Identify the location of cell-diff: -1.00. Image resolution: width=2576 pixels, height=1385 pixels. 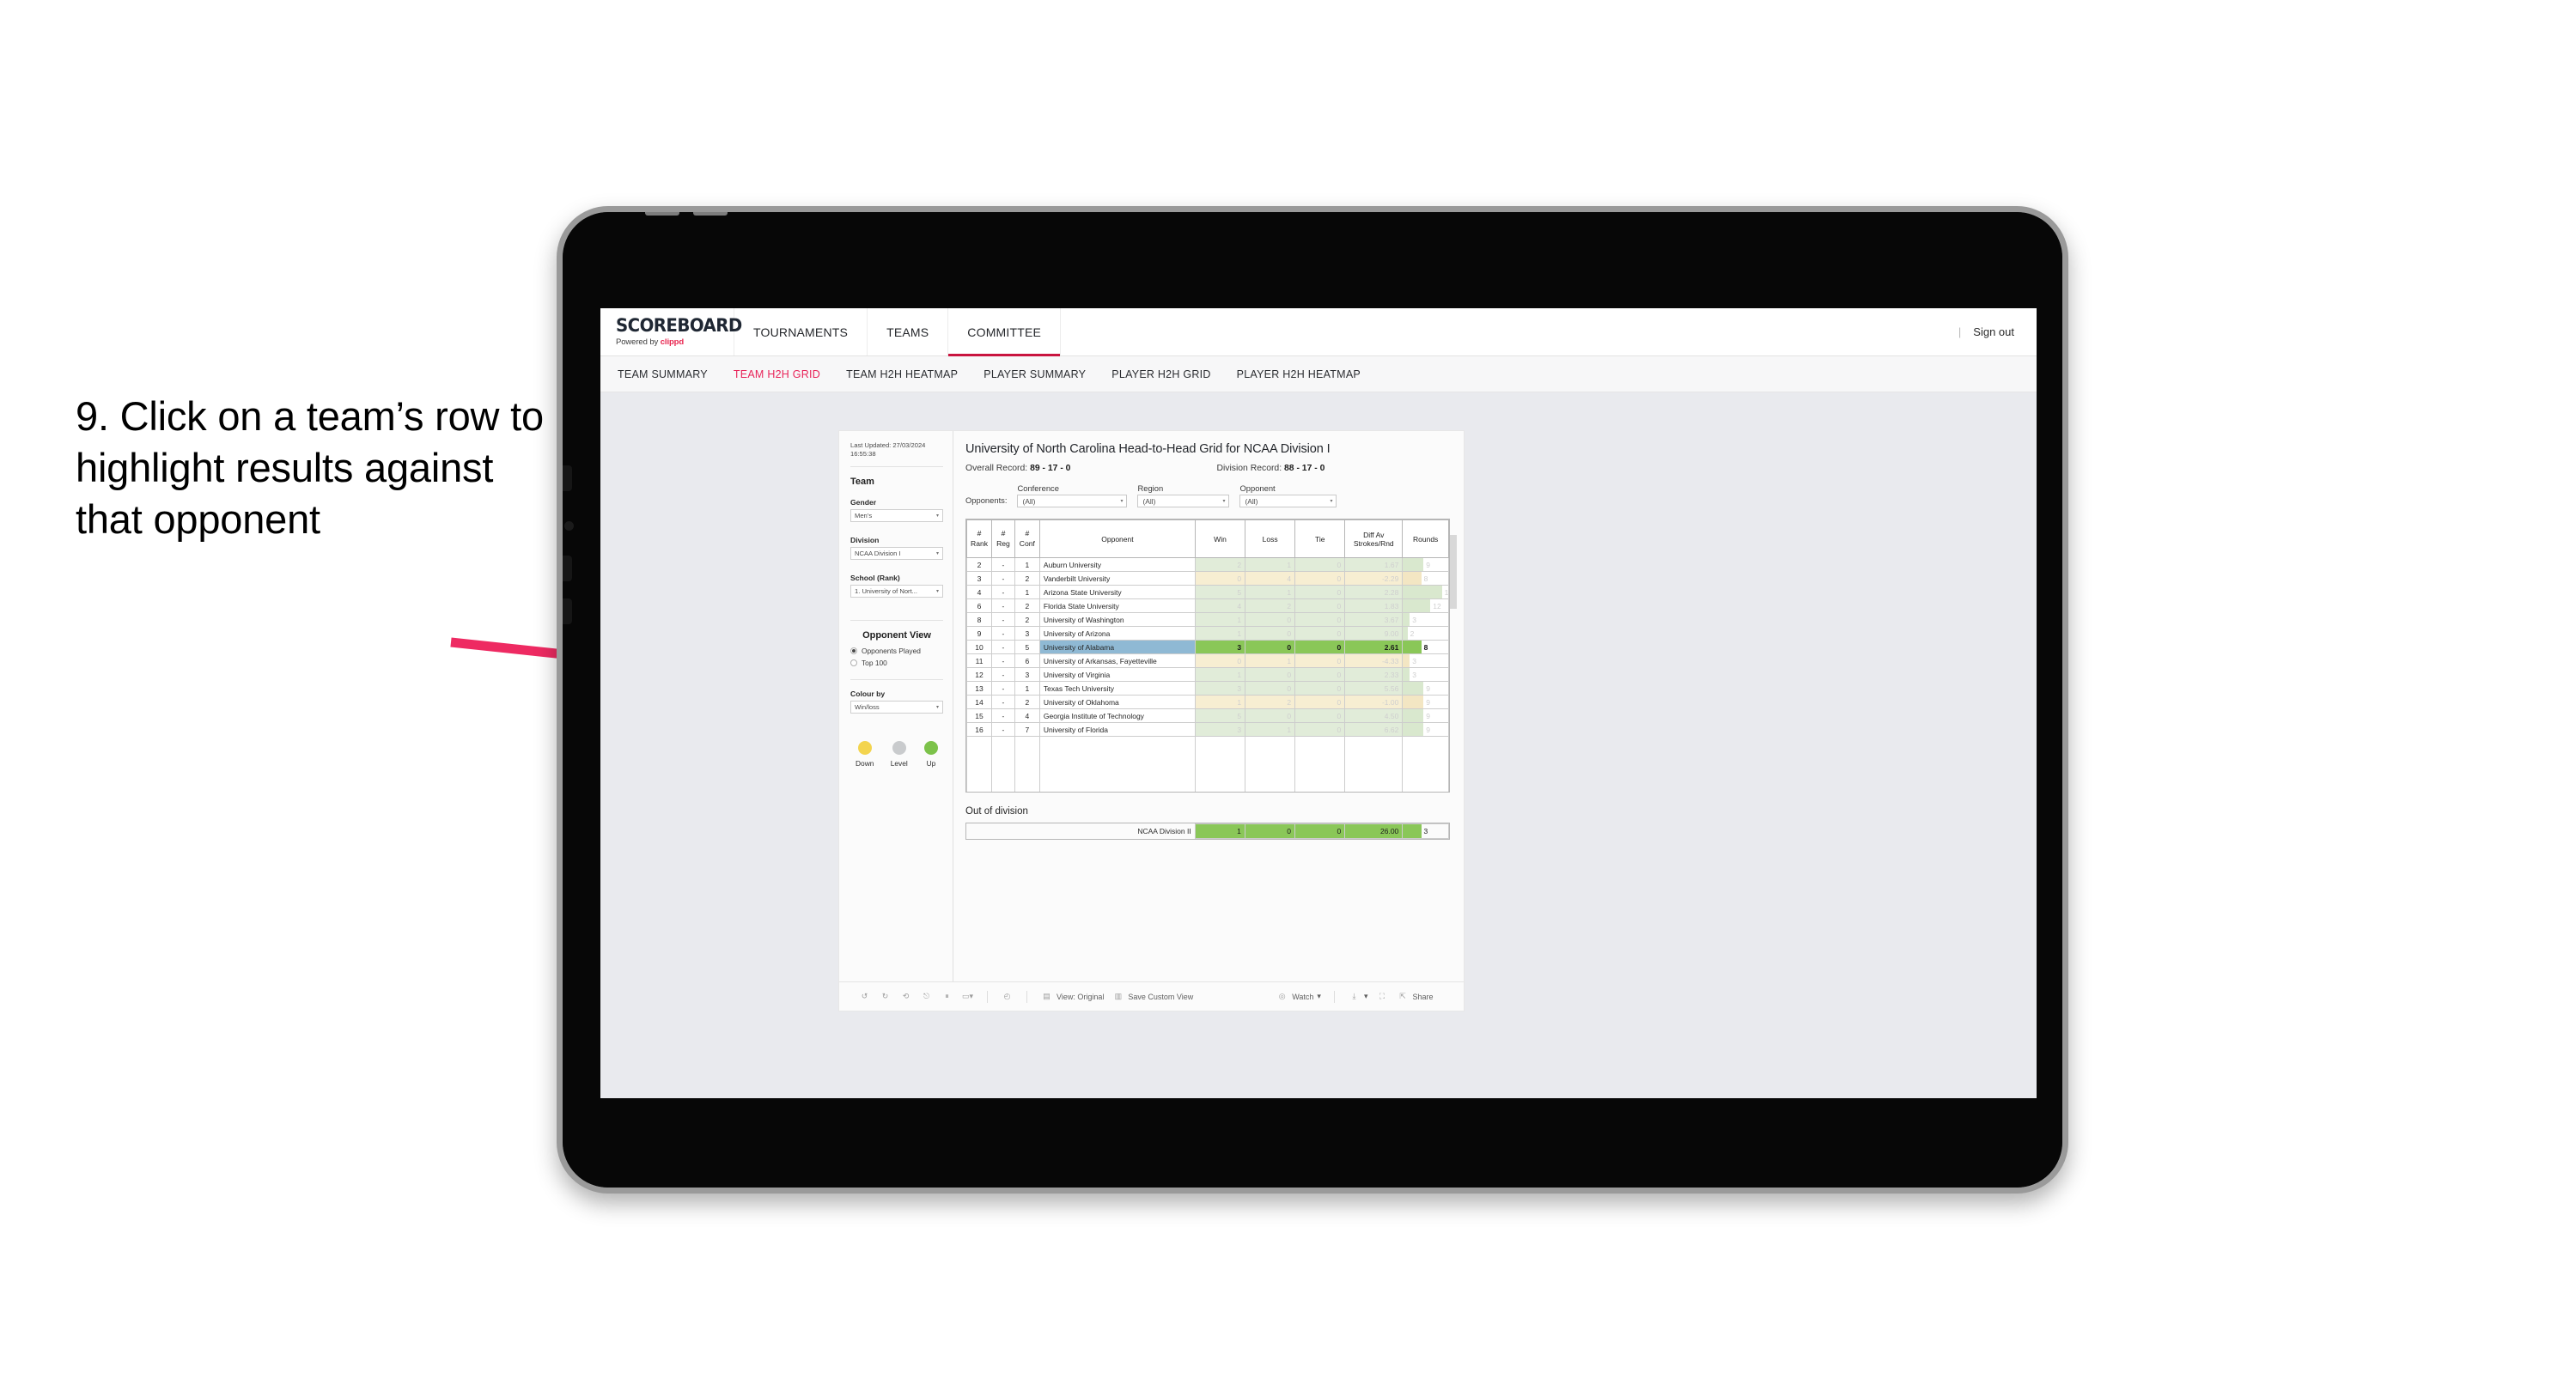
(1374, 702).